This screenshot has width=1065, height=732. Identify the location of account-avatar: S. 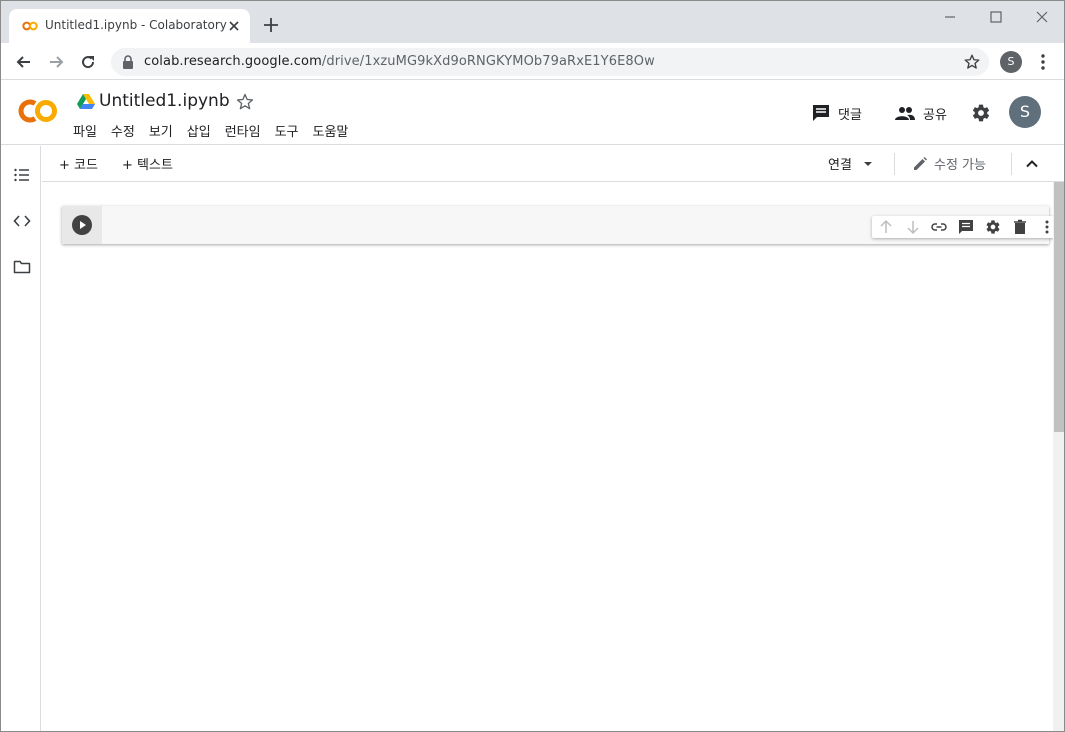
(1025, 112).